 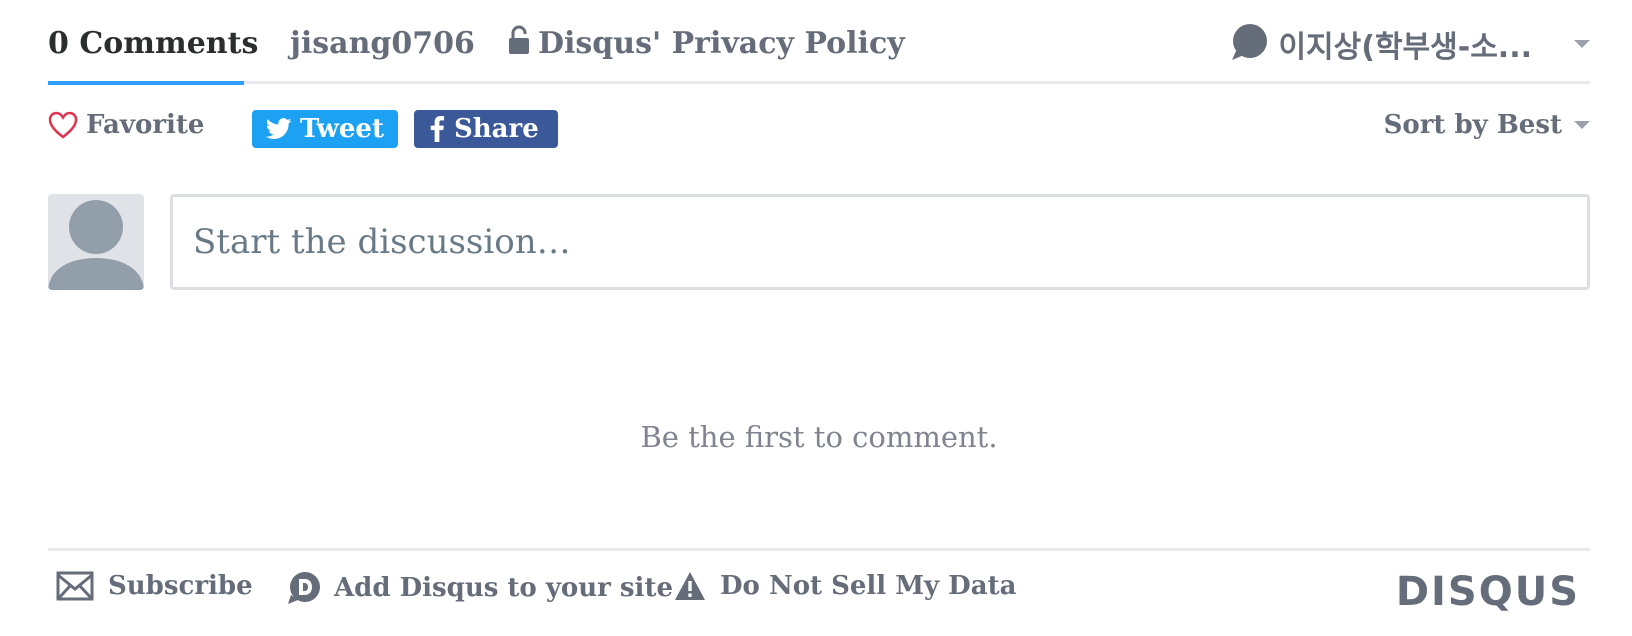 I want to click on twitter-bird-icon, so click(x=279, y=128).